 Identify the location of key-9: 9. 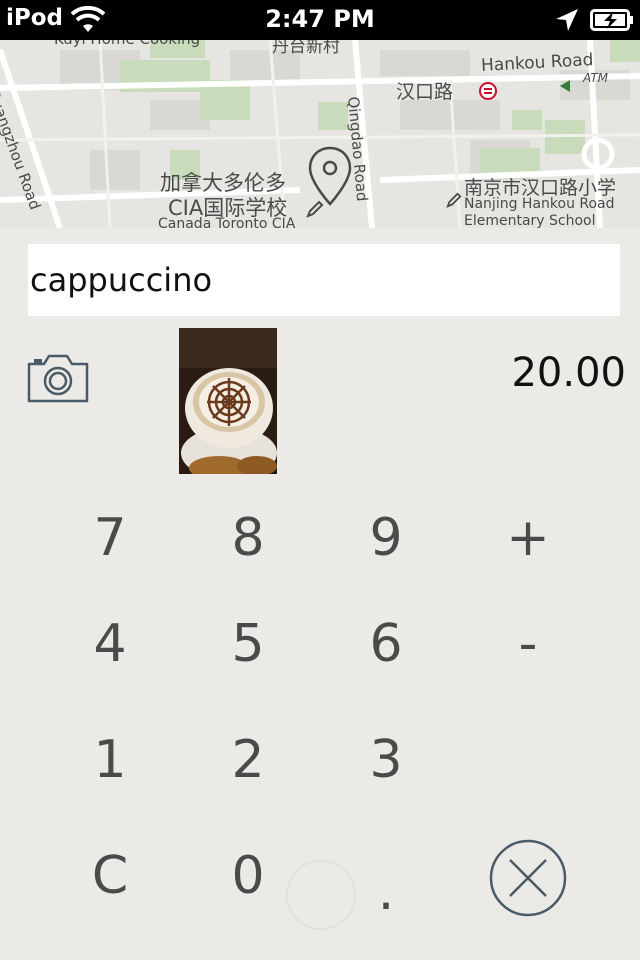
(386, 538).